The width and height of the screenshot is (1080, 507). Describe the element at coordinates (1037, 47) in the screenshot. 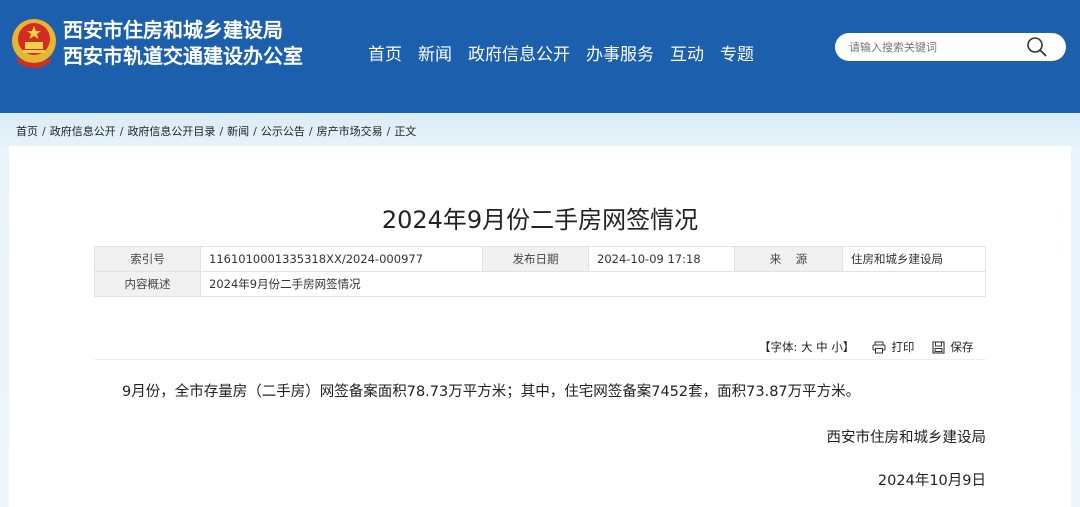

I see `search-icon` at that location.